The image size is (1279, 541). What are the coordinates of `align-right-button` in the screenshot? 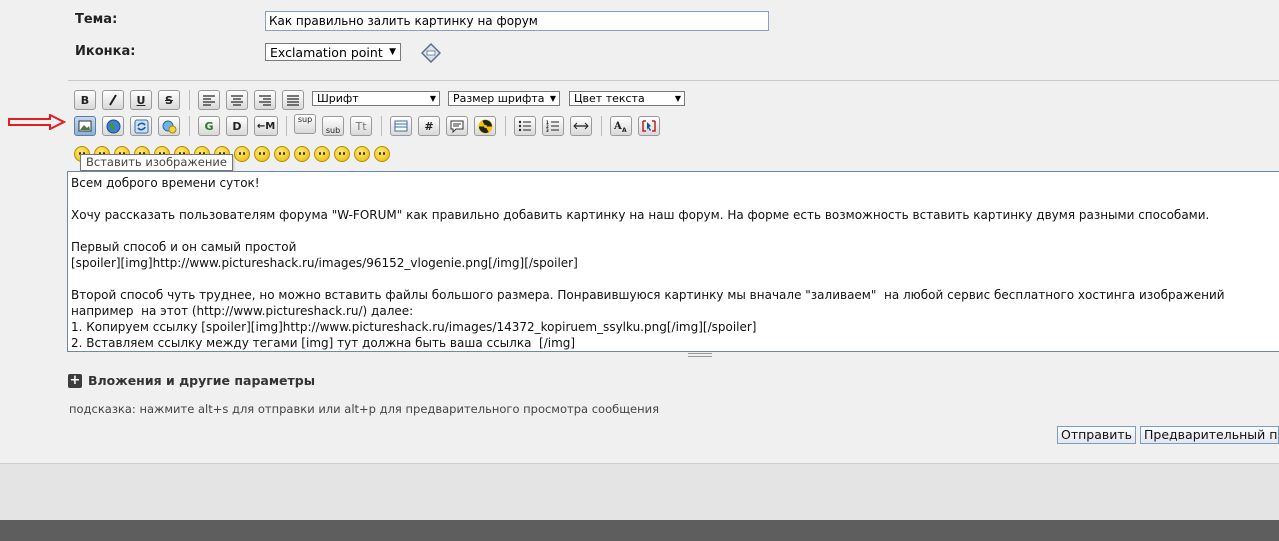 It's located at (265, 100).